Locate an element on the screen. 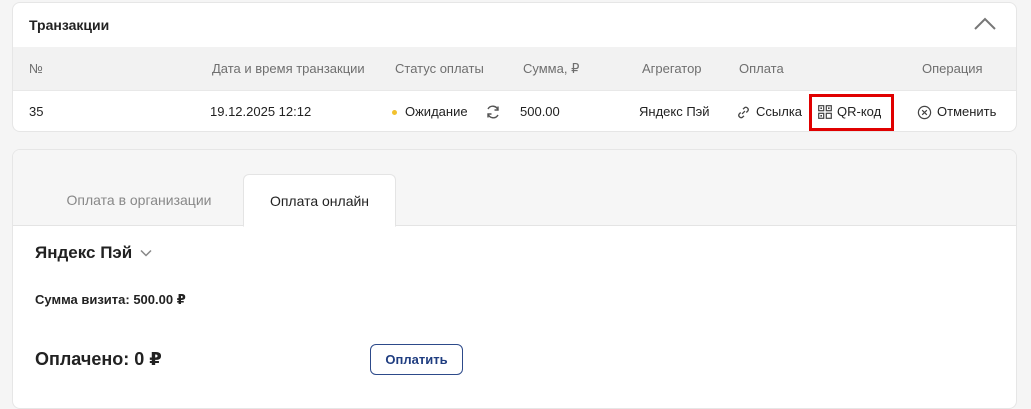 This screenshot has width=1031, height=409. status-dot-icon is located at coordinates (394, 112).